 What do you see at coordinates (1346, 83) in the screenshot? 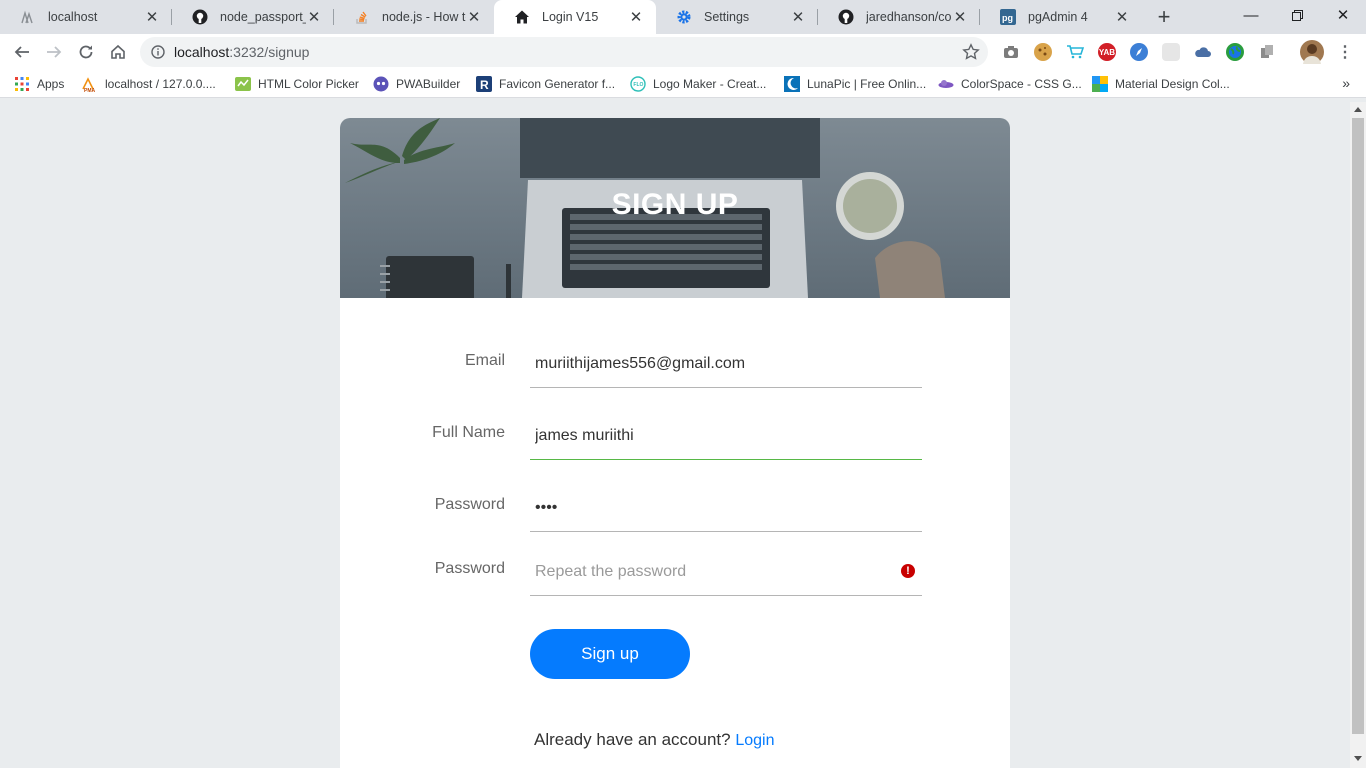
I see `bookmarks-overflow-icon: »` at bounding box center [1346, 83].